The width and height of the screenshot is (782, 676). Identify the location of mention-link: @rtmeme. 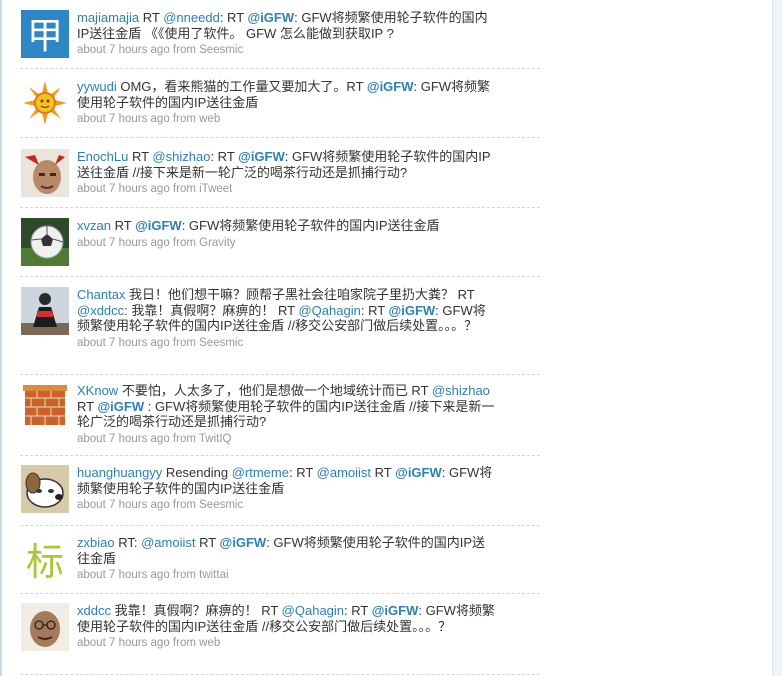
(260, 472).